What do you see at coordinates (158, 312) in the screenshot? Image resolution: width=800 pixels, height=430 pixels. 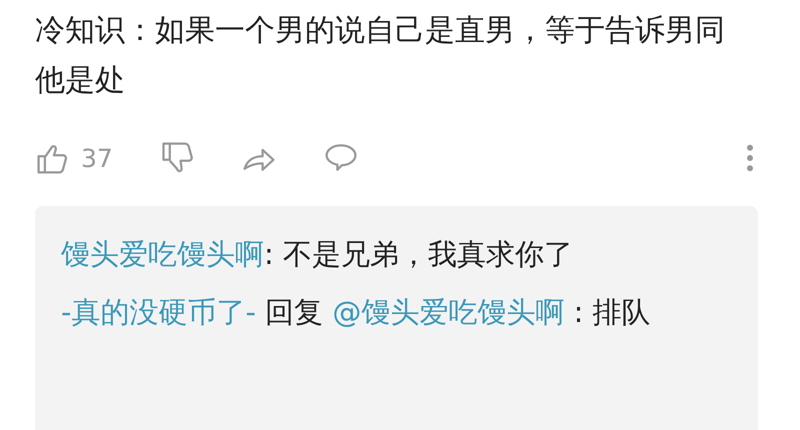 I see `user-link: -真的没硬币了-` at bounding box center [158, 312].